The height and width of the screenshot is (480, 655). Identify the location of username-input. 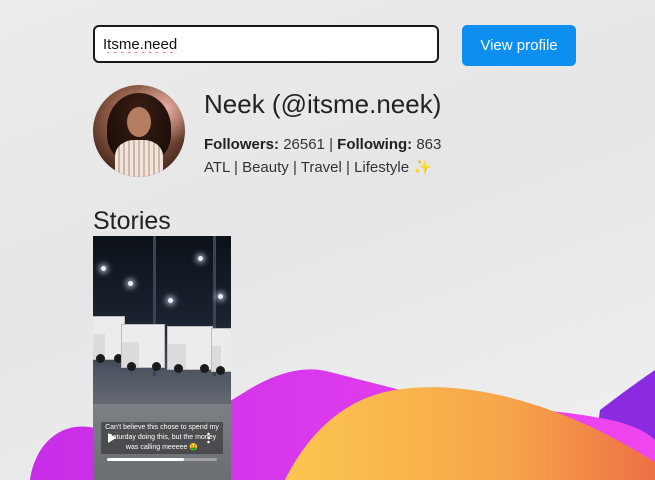
(266, 44).